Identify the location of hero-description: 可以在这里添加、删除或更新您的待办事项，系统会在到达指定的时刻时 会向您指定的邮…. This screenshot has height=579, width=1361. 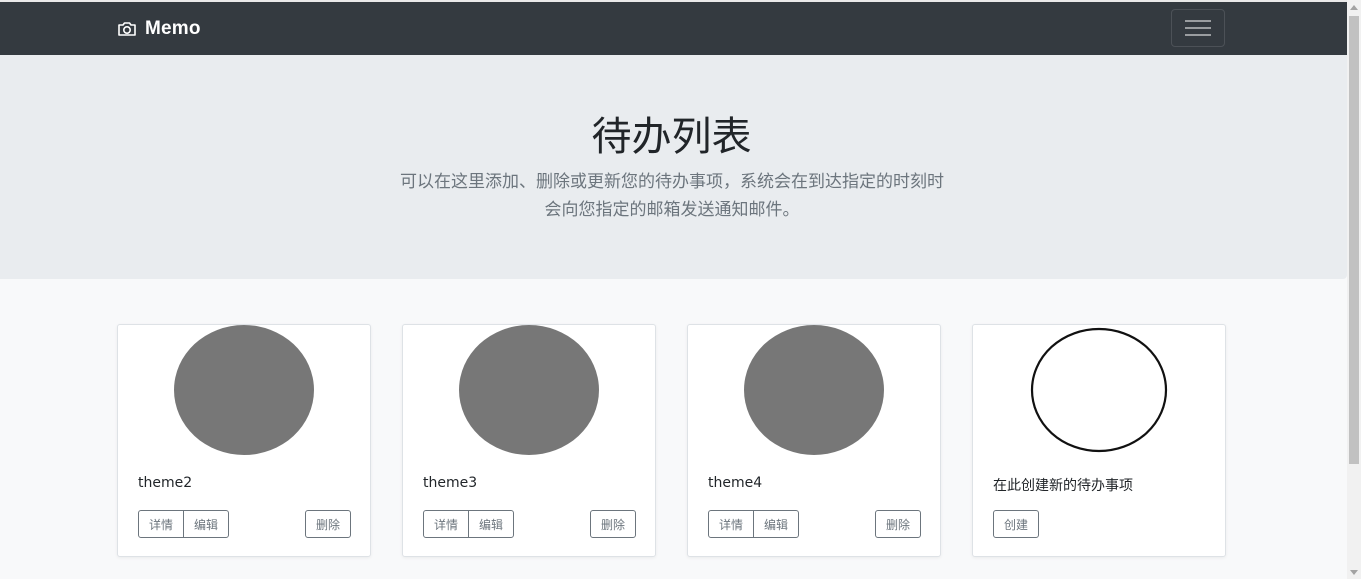
(672, 196).